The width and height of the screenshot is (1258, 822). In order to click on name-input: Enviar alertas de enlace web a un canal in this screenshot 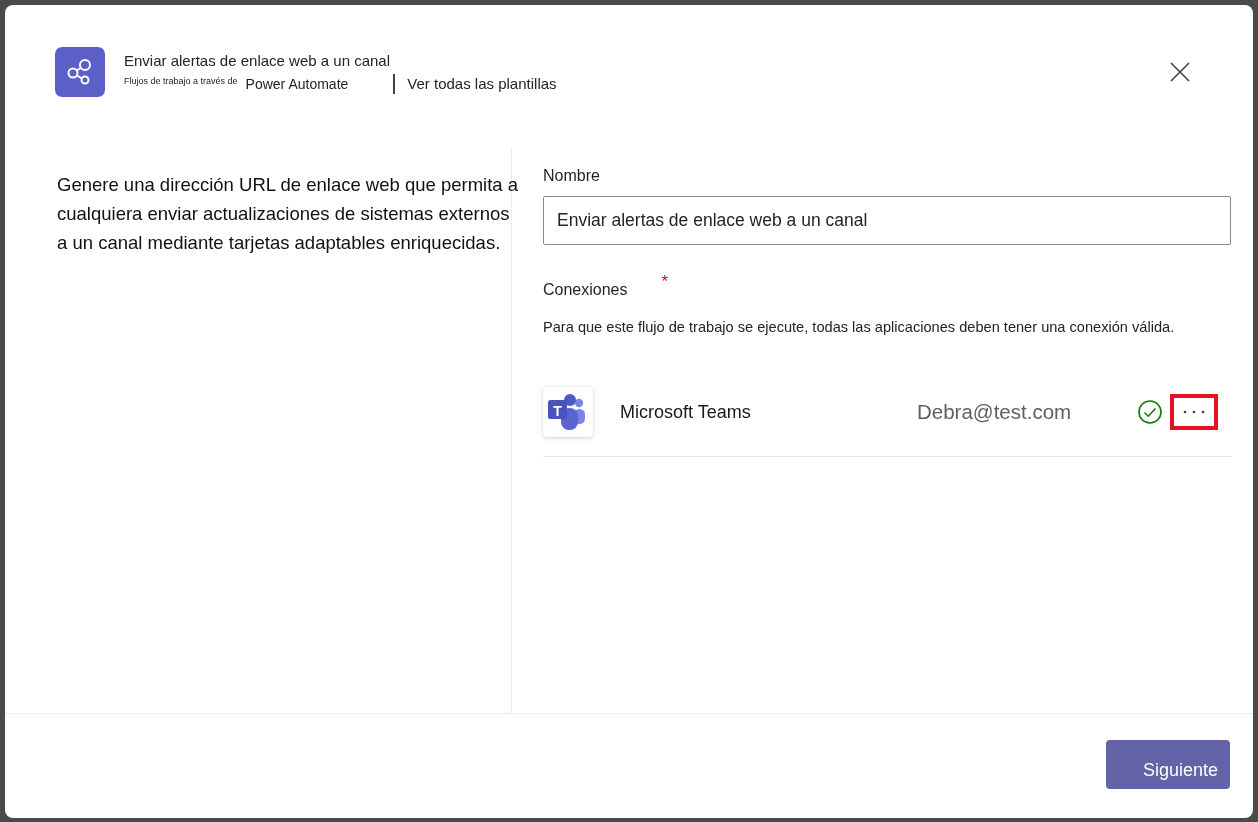, I will do `click(887, 220)`.